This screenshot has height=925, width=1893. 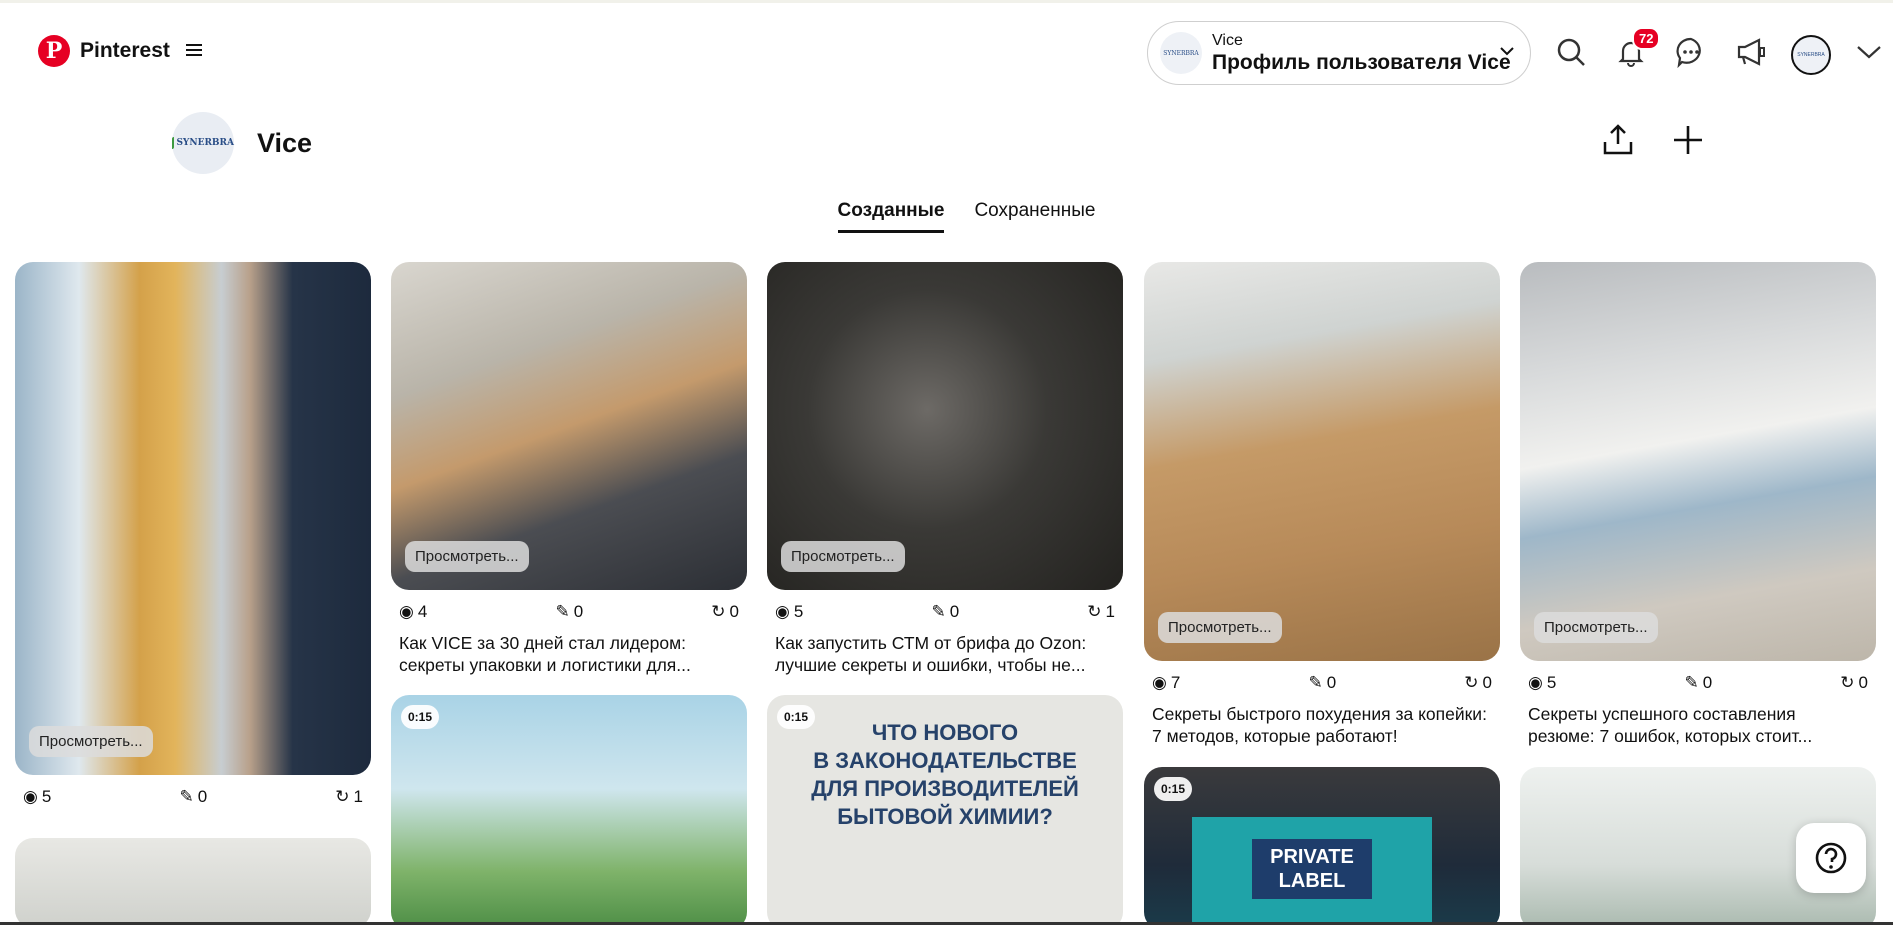 What do you see at coordinates (1312, 881) in the screenshot?
I see `private-label-text: LABEL` at bounding box center [1312, 881].